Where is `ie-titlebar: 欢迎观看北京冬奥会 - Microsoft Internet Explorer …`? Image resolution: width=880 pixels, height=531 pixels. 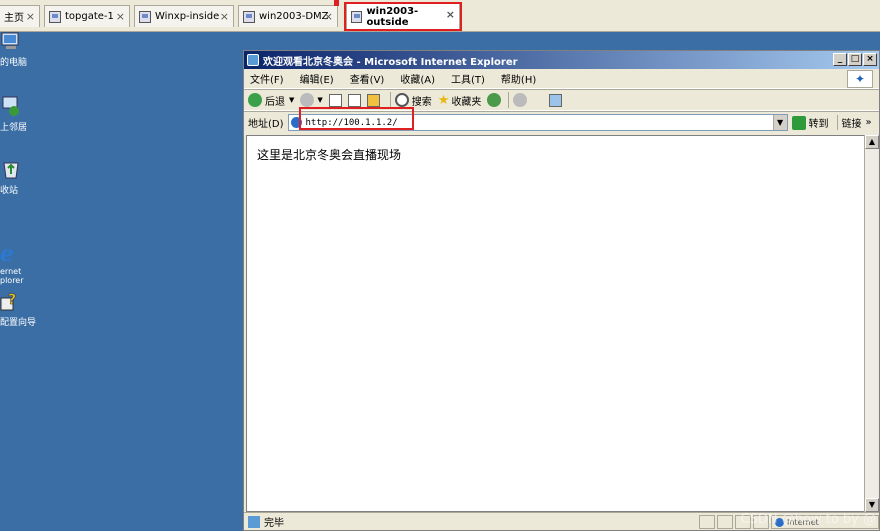 ie-titlebar: 欢迎观看北京冬奥会 - Microsoft Internet Explorer … is located at coordinates (561, 60).